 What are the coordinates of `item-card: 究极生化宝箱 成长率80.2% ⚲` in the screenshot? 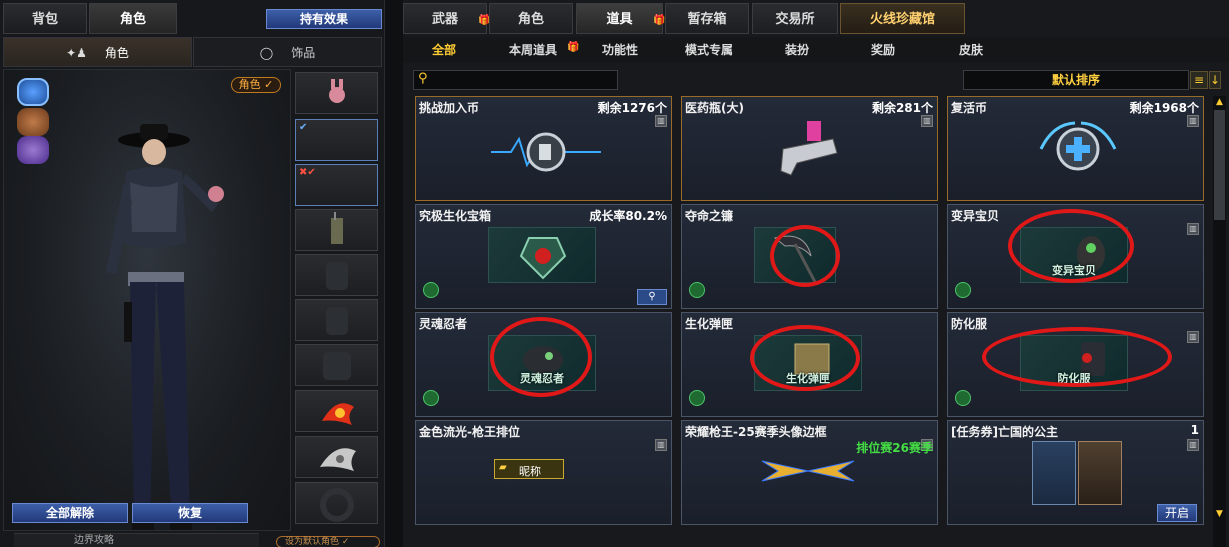 It's located at (543, 256).